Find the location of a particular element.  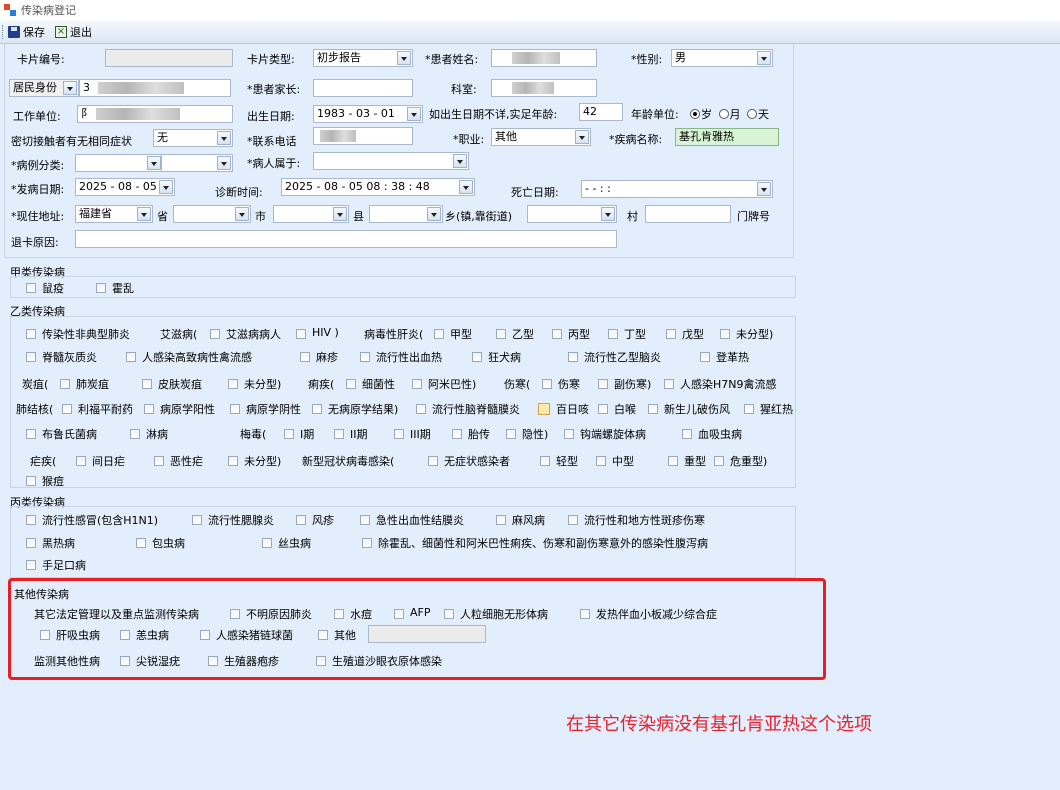

gender-select: 男 is located at coordinates (722, 58).